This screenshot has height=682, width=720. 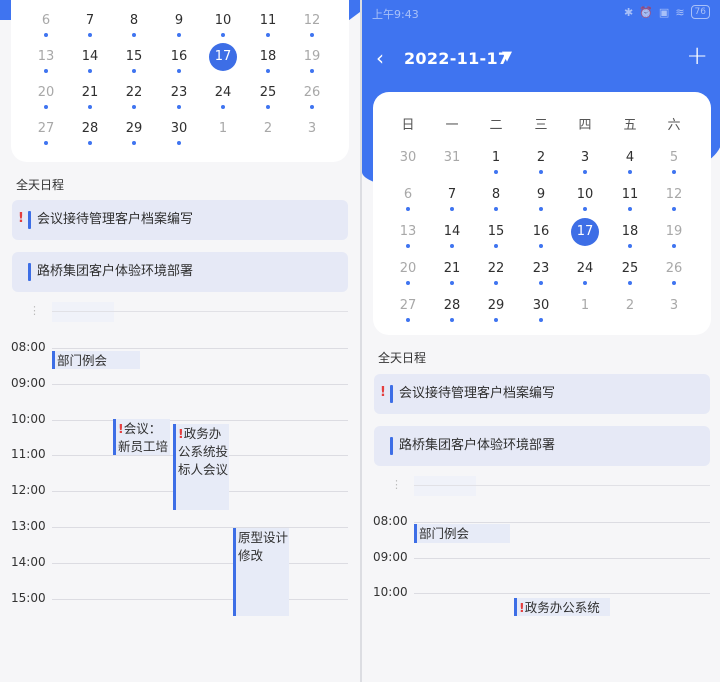 I want to click on back-icon: ‹, so click(x=380, y=58).